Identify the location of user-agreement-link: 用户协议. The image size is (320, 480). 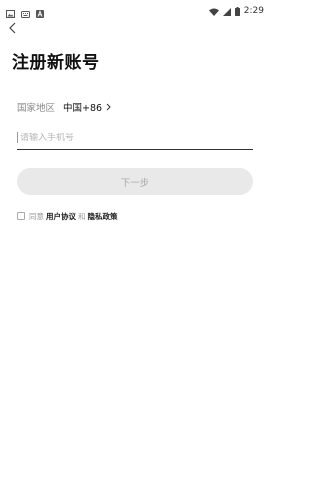
(61, 216).